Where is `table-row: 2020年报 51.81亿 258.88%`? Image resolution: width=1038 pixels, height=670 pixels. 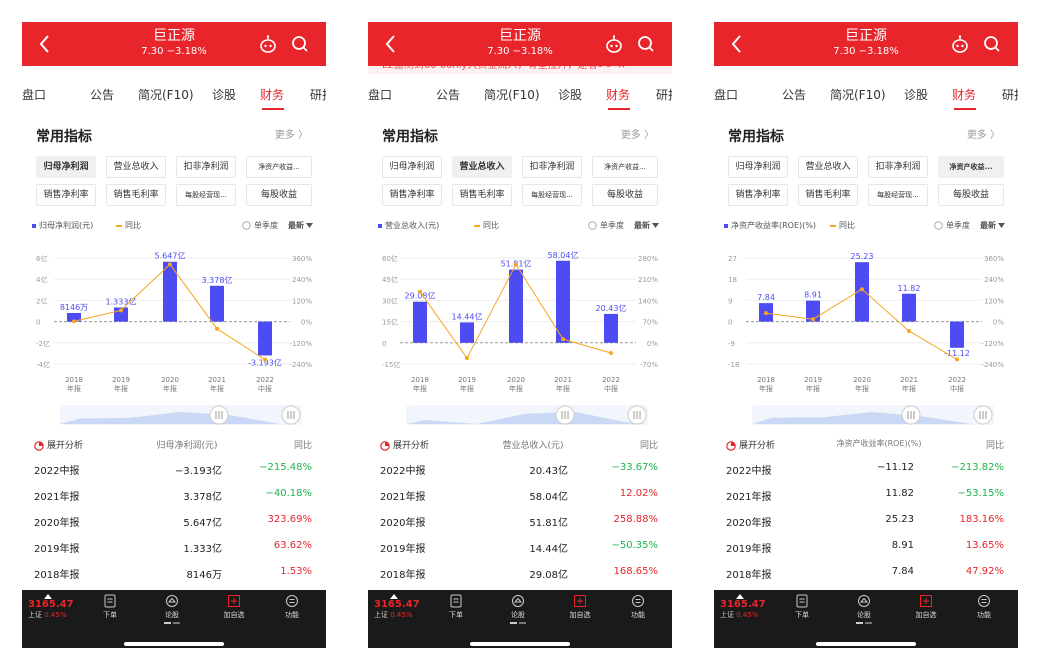 table-row: 2020年报 51.81亿 258.88% is located at coordinates (520, 521).